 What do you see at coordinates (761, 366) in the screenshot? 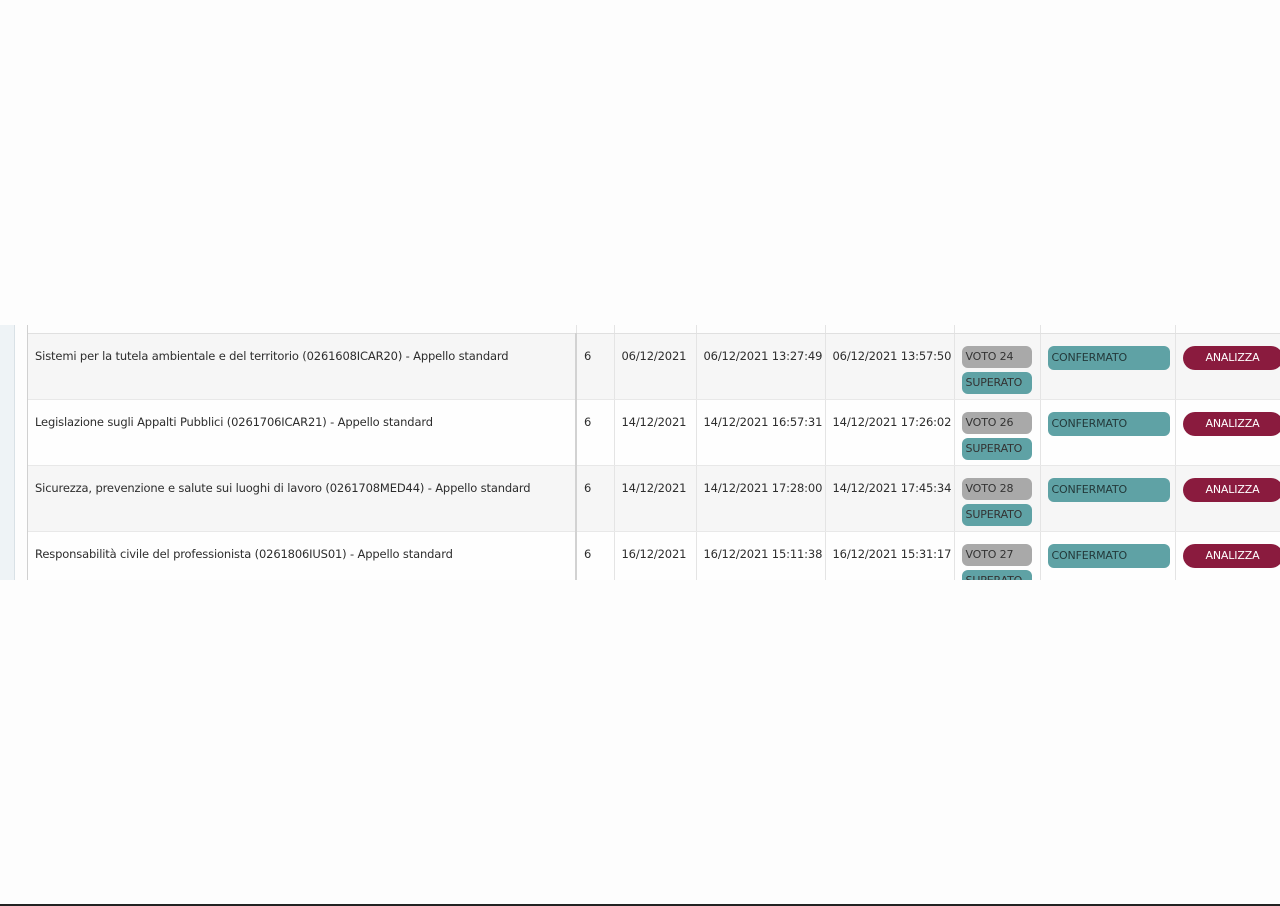
I see `exam-start-time: 06/12/2021 13:27:49` at bounding box center [761, 366].